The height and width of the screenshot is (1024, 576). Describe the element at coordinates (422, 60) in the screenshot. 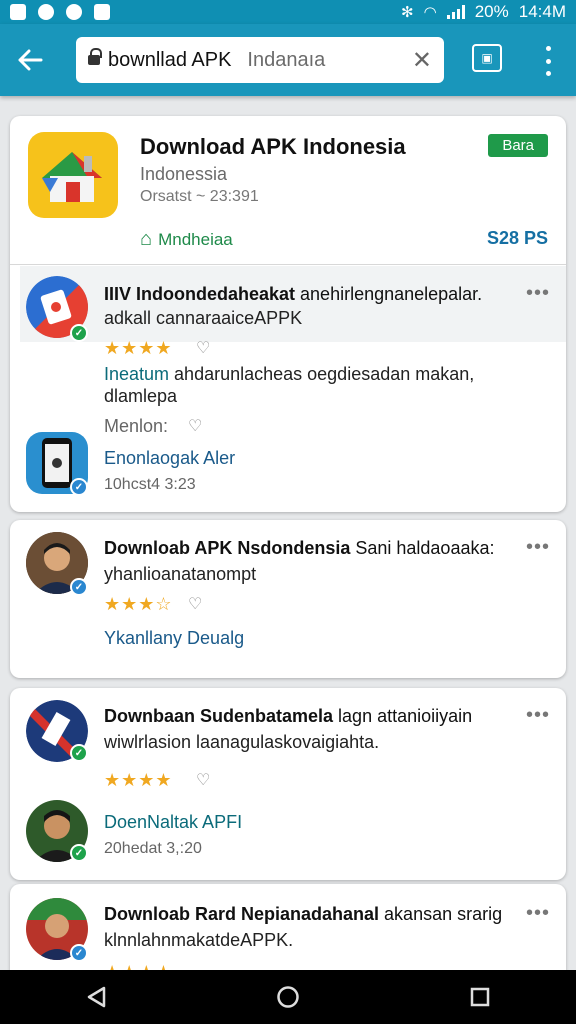

I see `clear-icon: ✕` at that location.